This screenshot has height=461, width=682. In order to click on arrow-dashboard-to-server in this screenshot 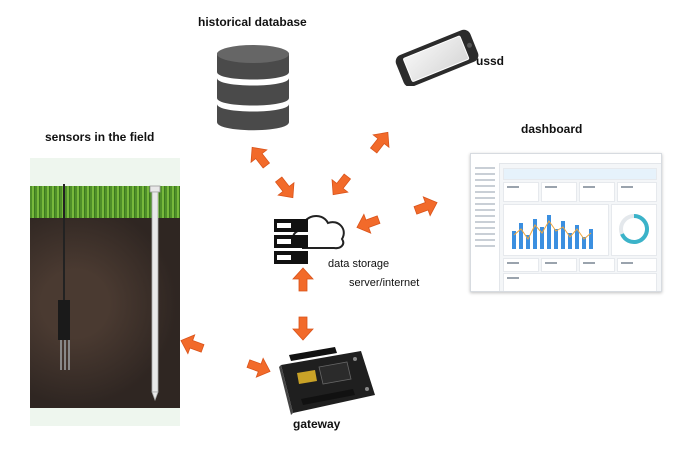, I will do `click(368, 223)`.